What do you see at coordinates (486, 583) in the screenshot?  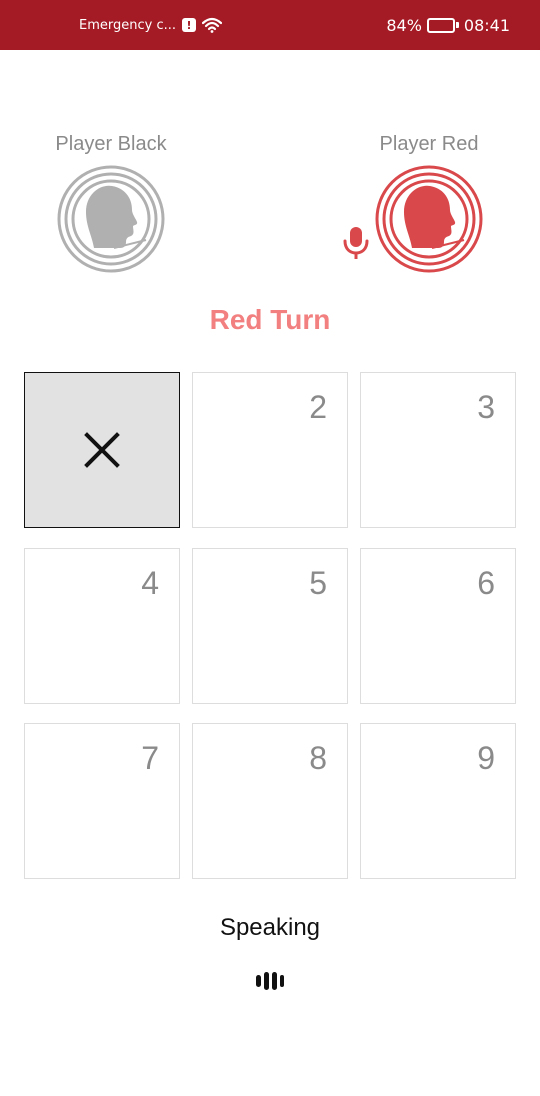 I see `cell-number: 6` at bounding box center [486, 583].